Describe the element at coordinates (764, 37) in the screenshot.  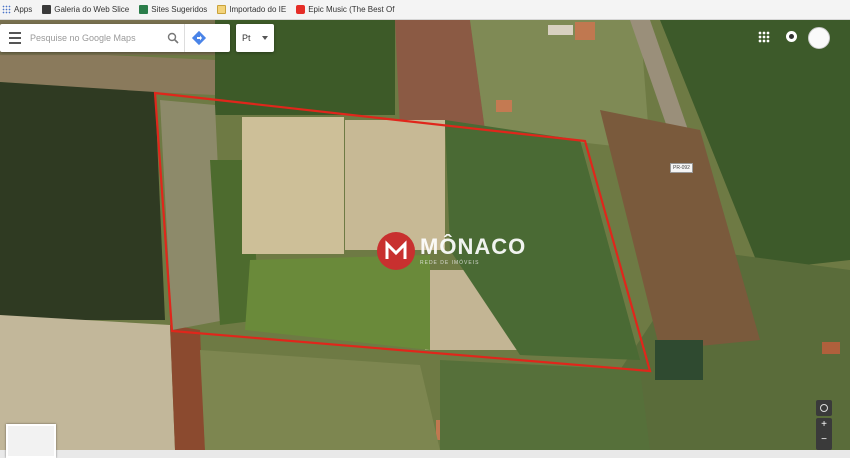
I see `apps-grid-icon` at that location.